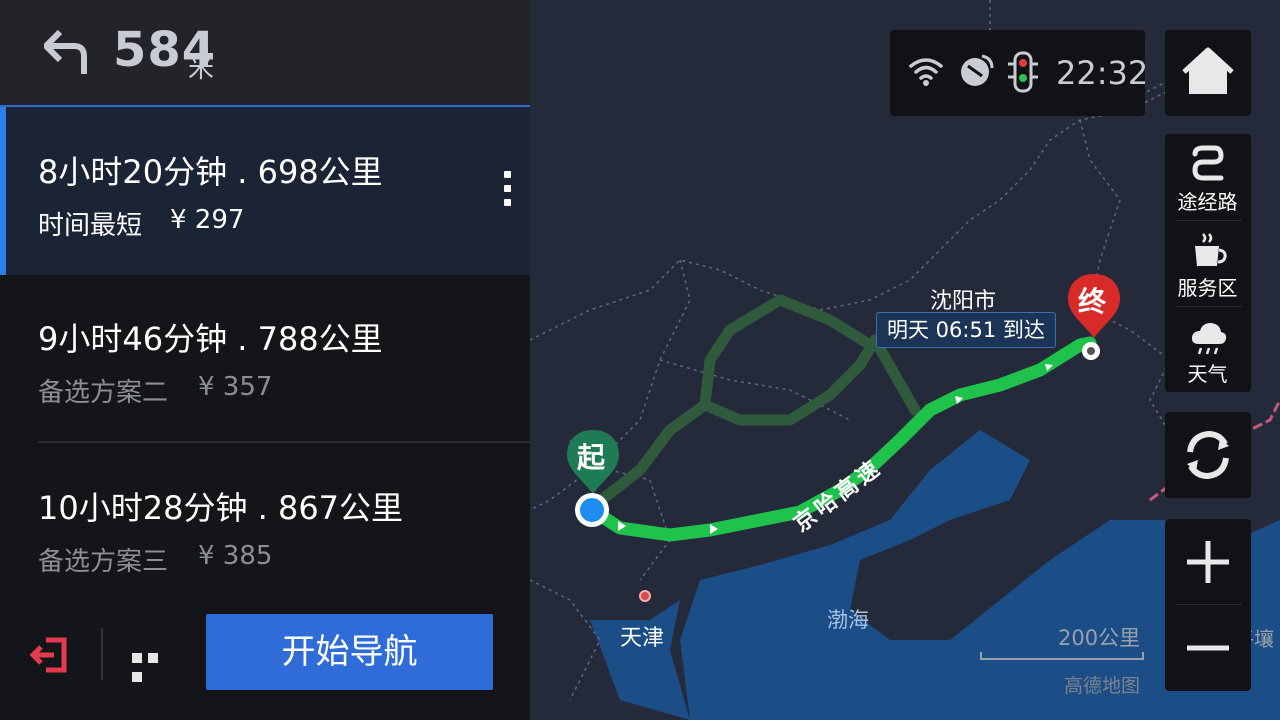  What do you see at coordinates (210, 339) in the screenshot?
I see `route-duration-distance: 9小时46分钟 . 788公里` at bounding box center [210, 339].